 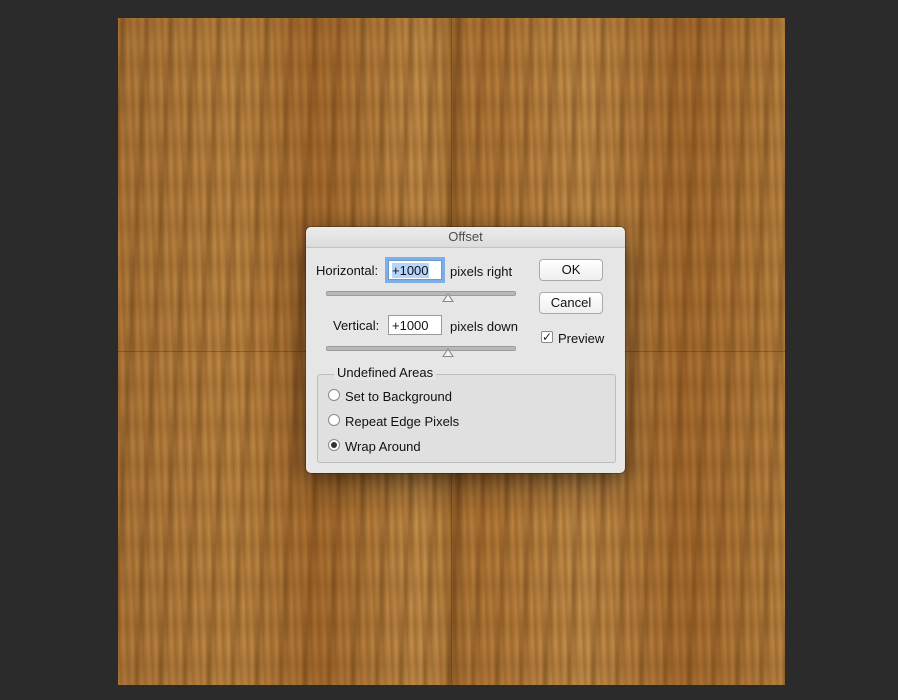 I want to click on vertical-label: Vertical:, so click(x=356, y=325).